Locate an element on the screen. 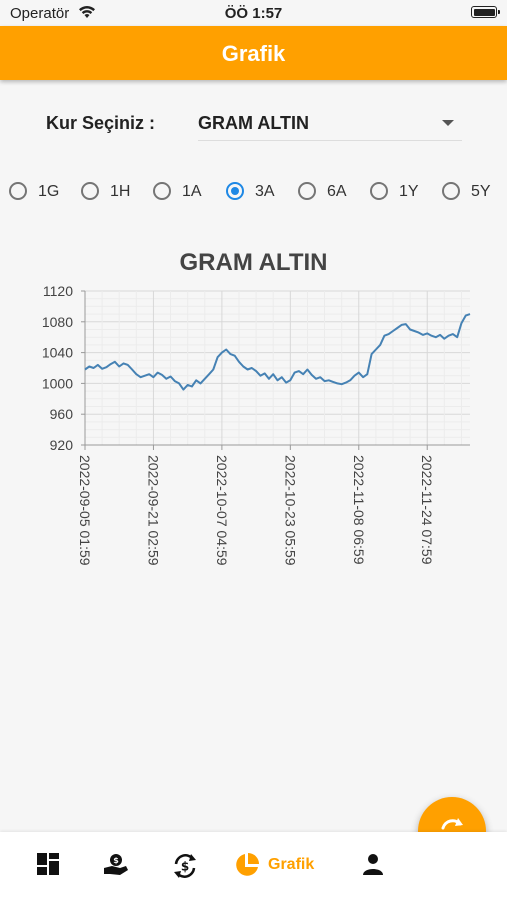  nav-exchange: $ is located at coordinates (185, 866).